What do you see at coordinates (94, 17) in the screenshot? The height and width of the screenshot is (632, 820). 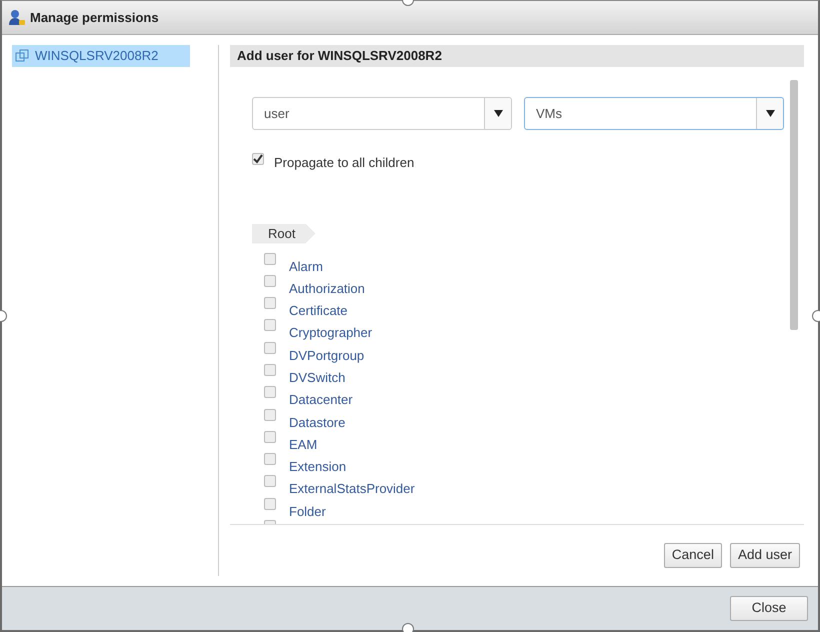 I see `window-title: Manage permissions` at bounding box center [94, 17].